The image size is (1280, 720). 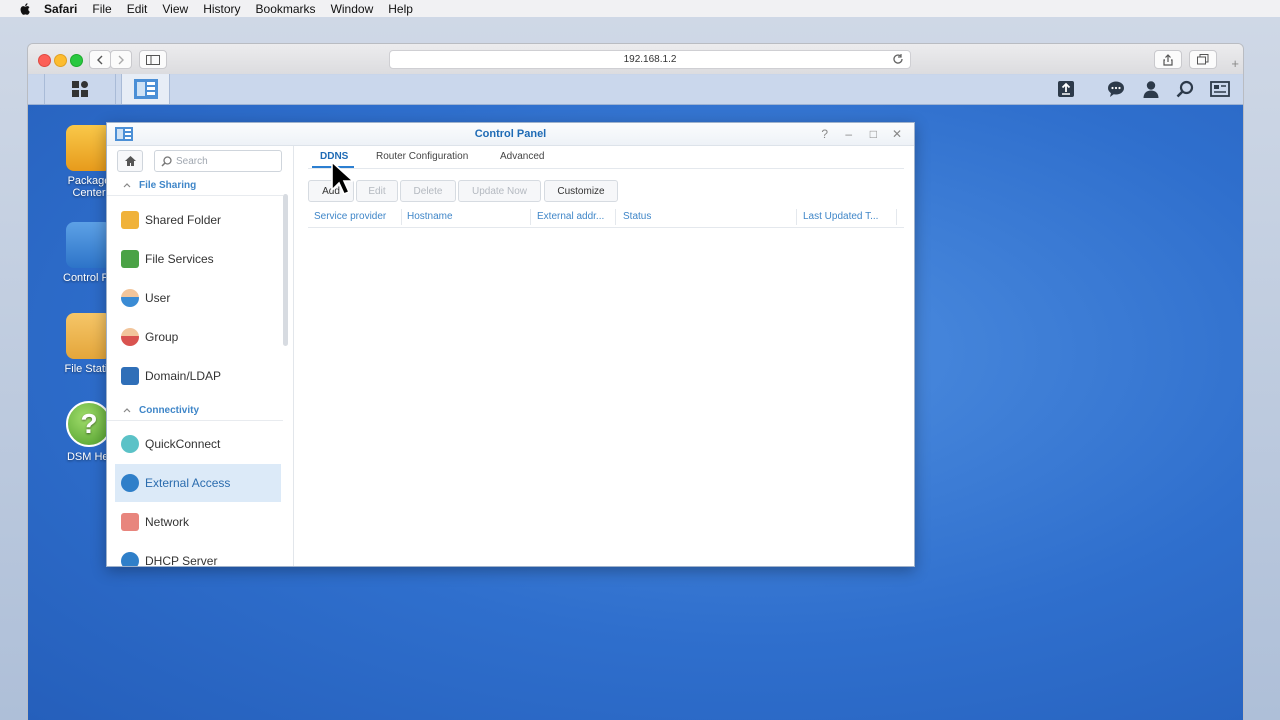 I want to click on edit-button: Edit, so click(x=377, y=191).